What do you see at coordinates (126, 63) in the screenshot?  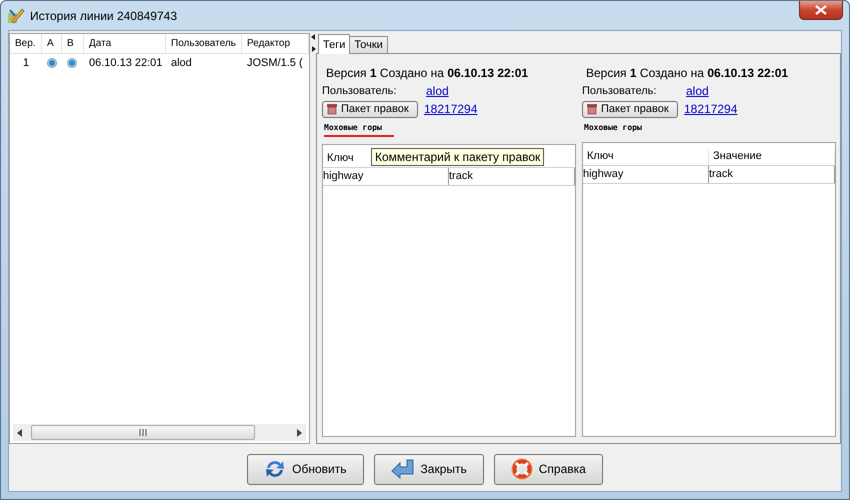 I see `table-cell-text: 06.10.13 22:01` at bounding box center [126, 63].